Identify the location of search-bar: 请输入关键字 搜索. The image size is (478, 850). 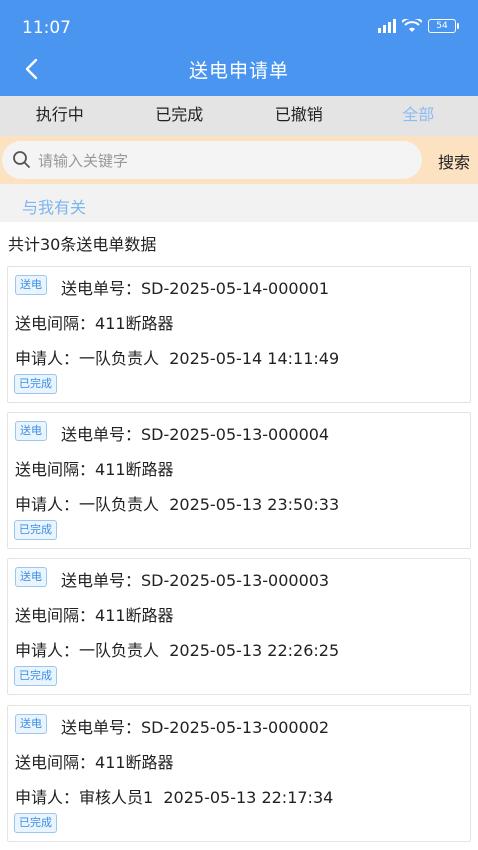
(239, 160).